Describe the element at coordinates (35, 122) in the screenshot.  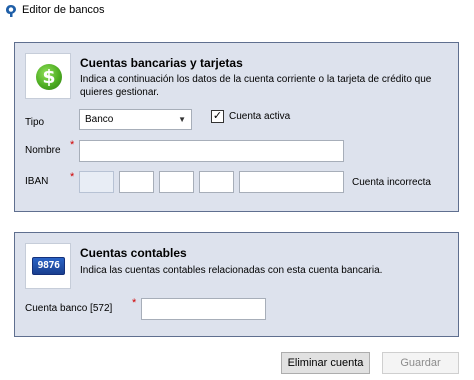
I see `tipo-label: Tipo` at that location.